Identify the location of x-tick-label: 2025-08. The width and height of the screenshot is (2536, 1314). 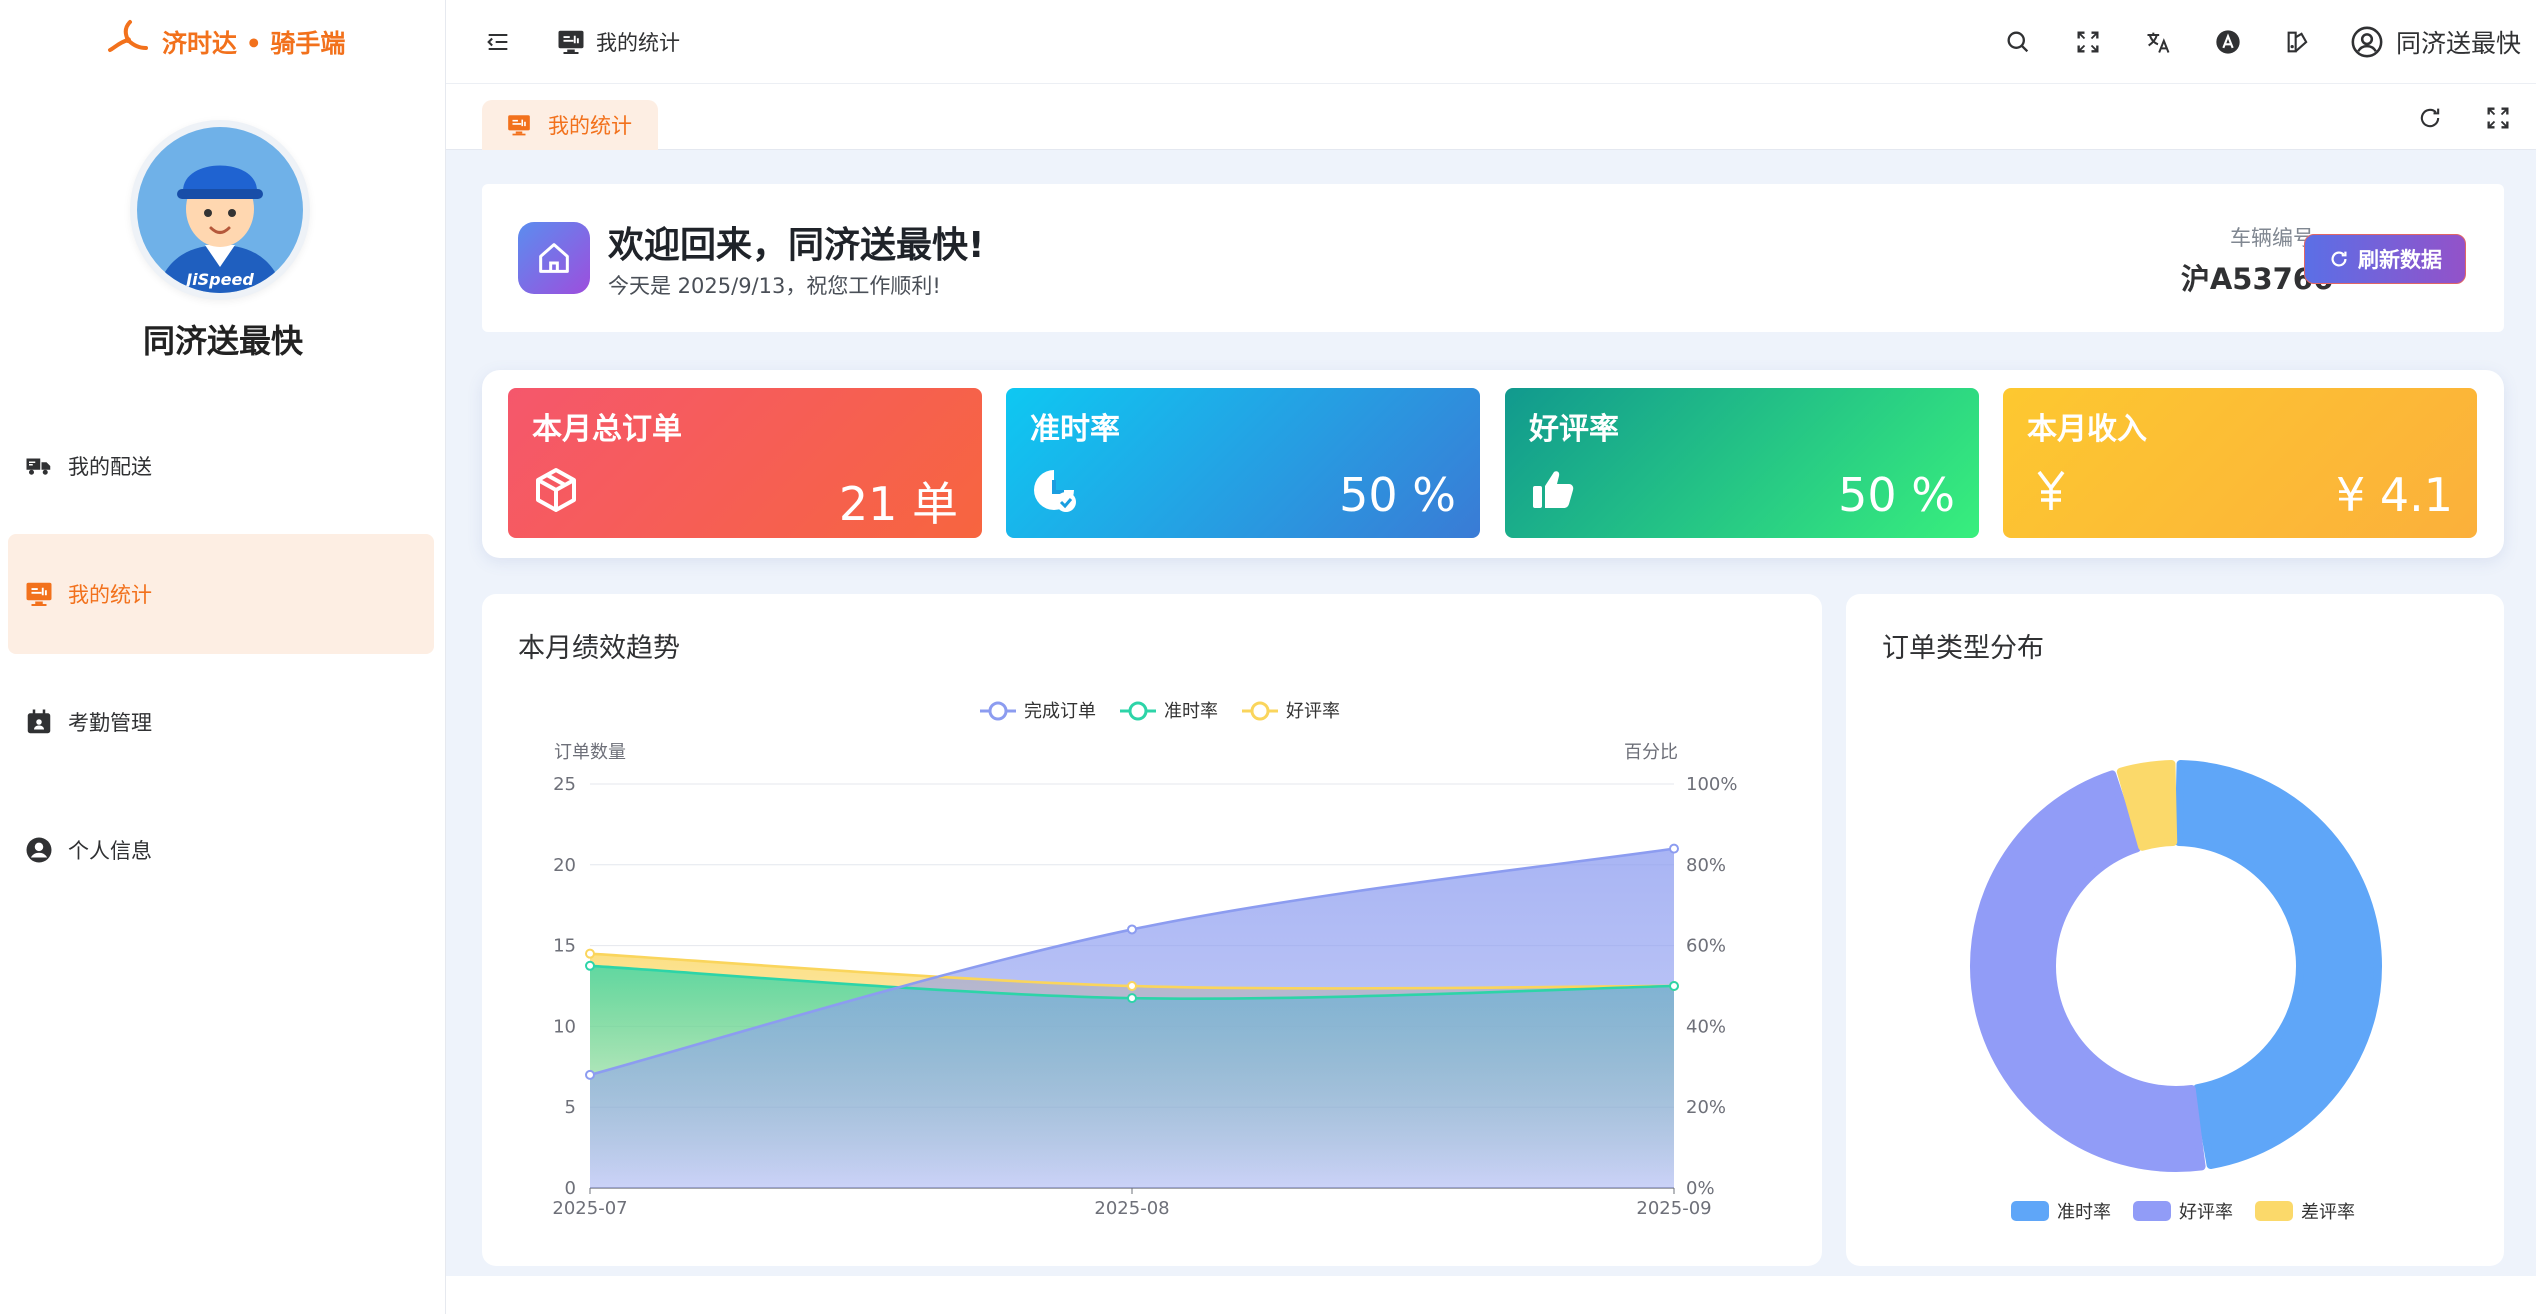
(1131, 1208).